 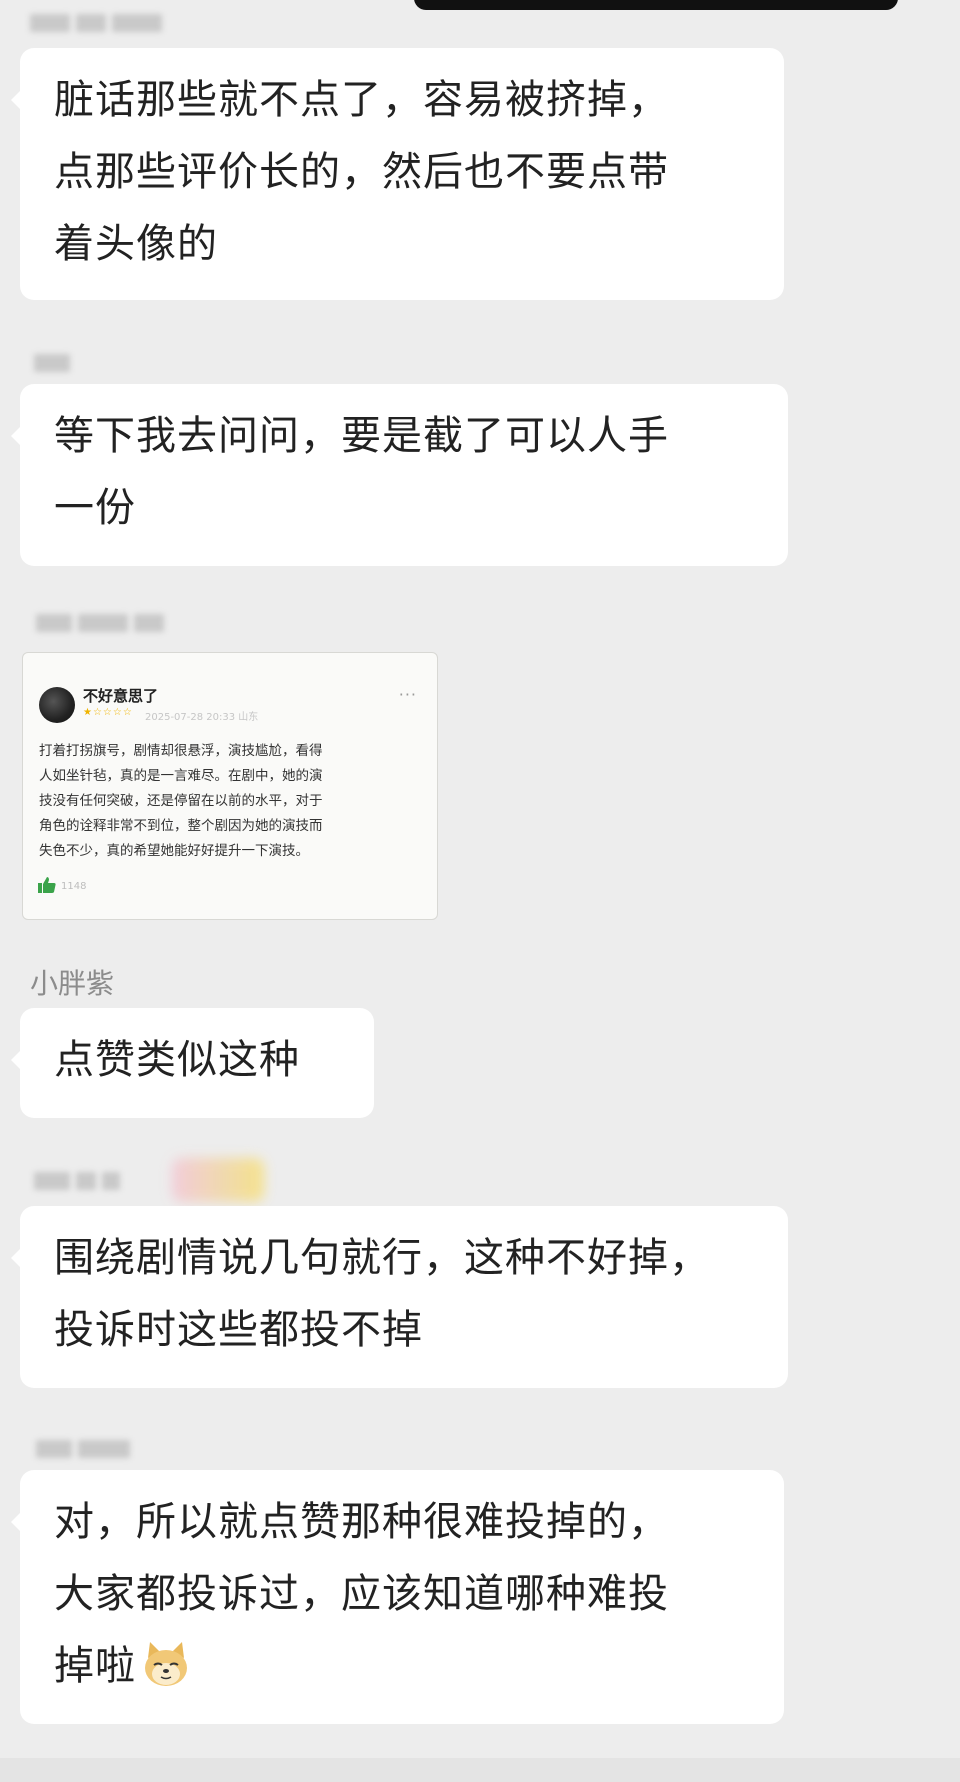 I want to click on rating-stars: ★☆☆☆☆, so click(x=108, y=712).